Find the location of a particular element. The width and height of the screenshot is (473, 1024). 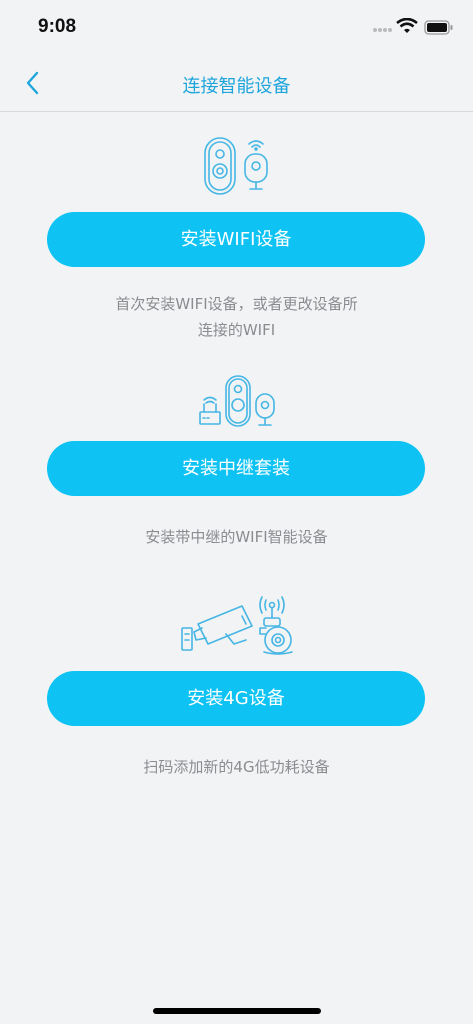

status-time: 9:08 is located at coordinates (57, 26).